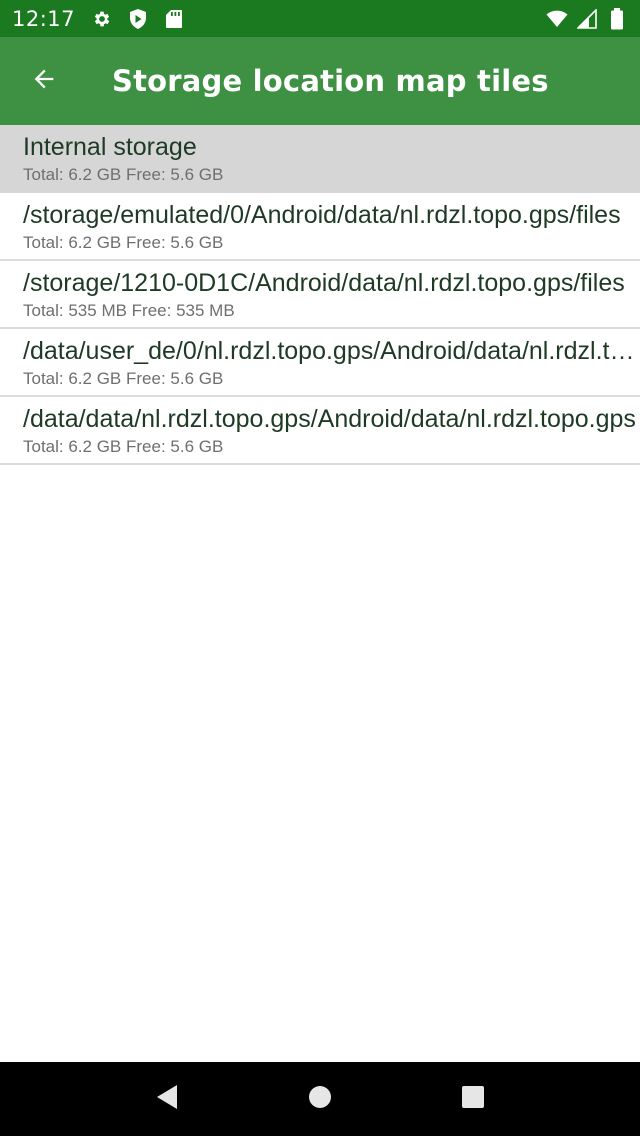 The image size is (640, 1136). I want to click on nav-recents-button, so click(473, 1099).